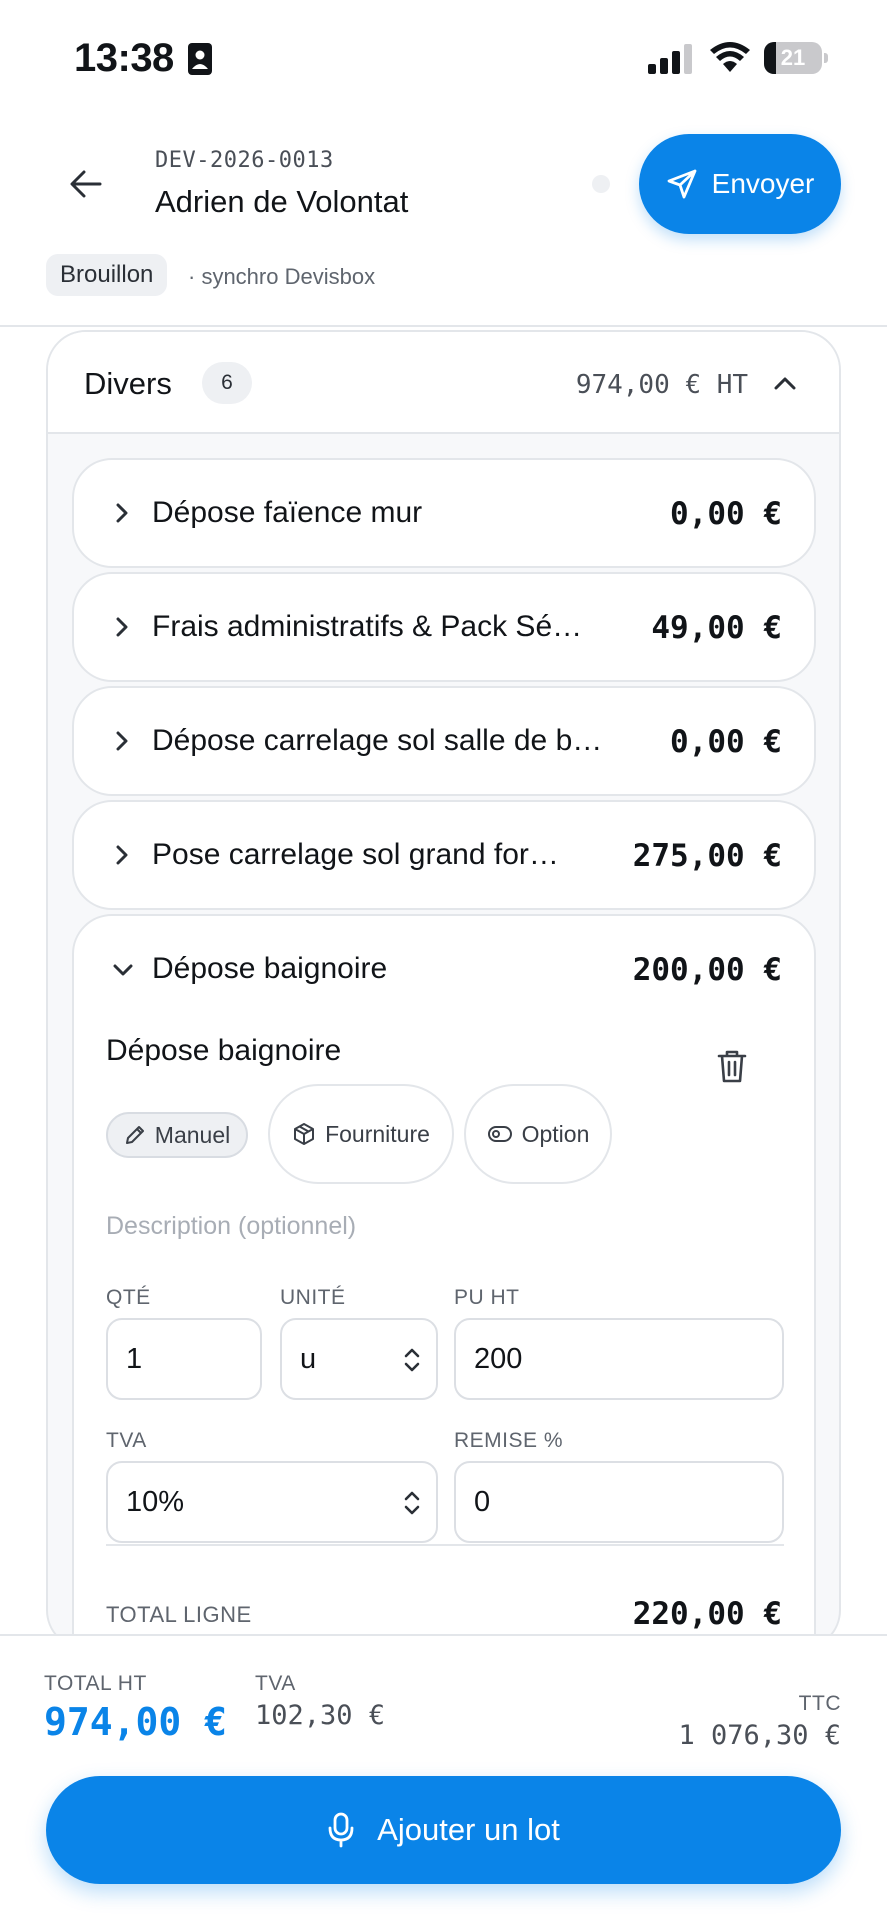 The height and width of the screenshot is (1920, 887). What do you see at coordinates (304, 1134) in the screenshot?
I see `box-icon` at bounding box center [304, 1134].